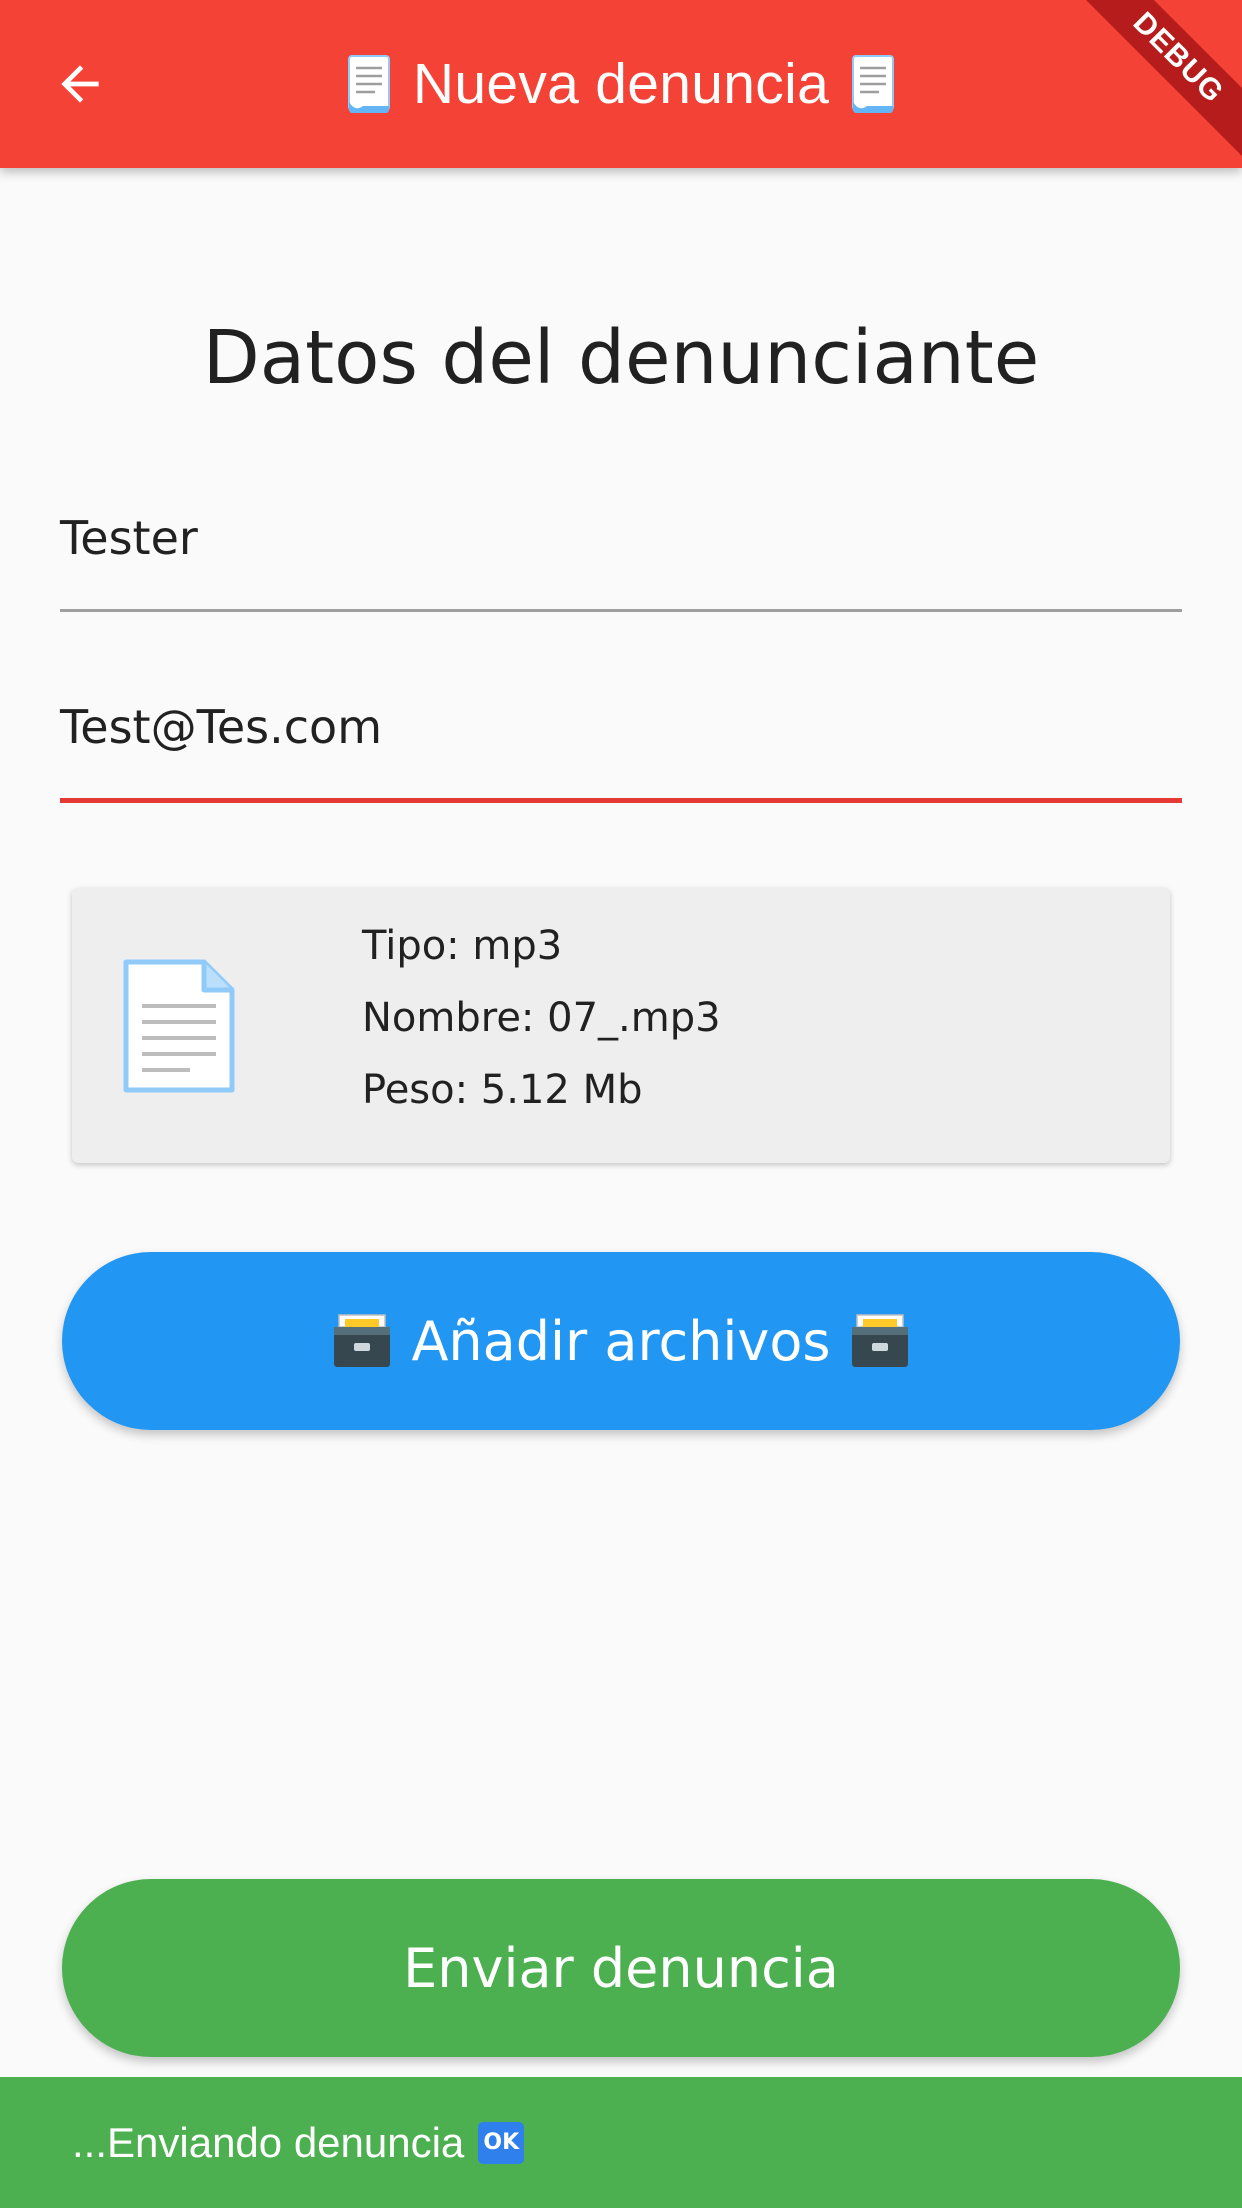  I want to click on snackbar: ...Enviando denuncia OK, so click(621, 2142).